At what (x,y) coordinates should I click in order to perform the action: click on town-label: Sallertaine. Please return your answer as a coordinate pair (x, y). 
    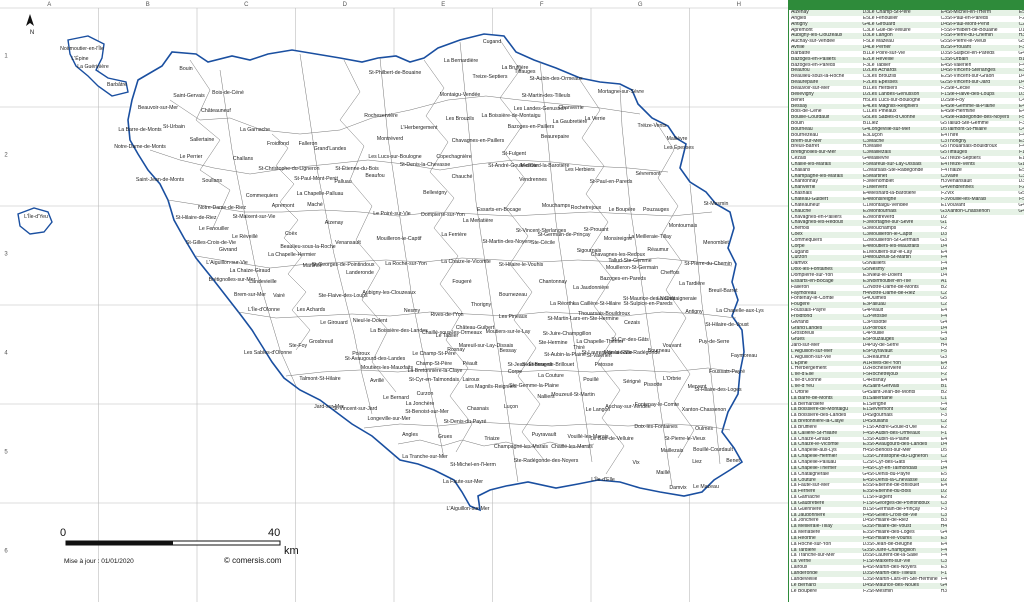
    Looking at the image, I should click on (202, 140).